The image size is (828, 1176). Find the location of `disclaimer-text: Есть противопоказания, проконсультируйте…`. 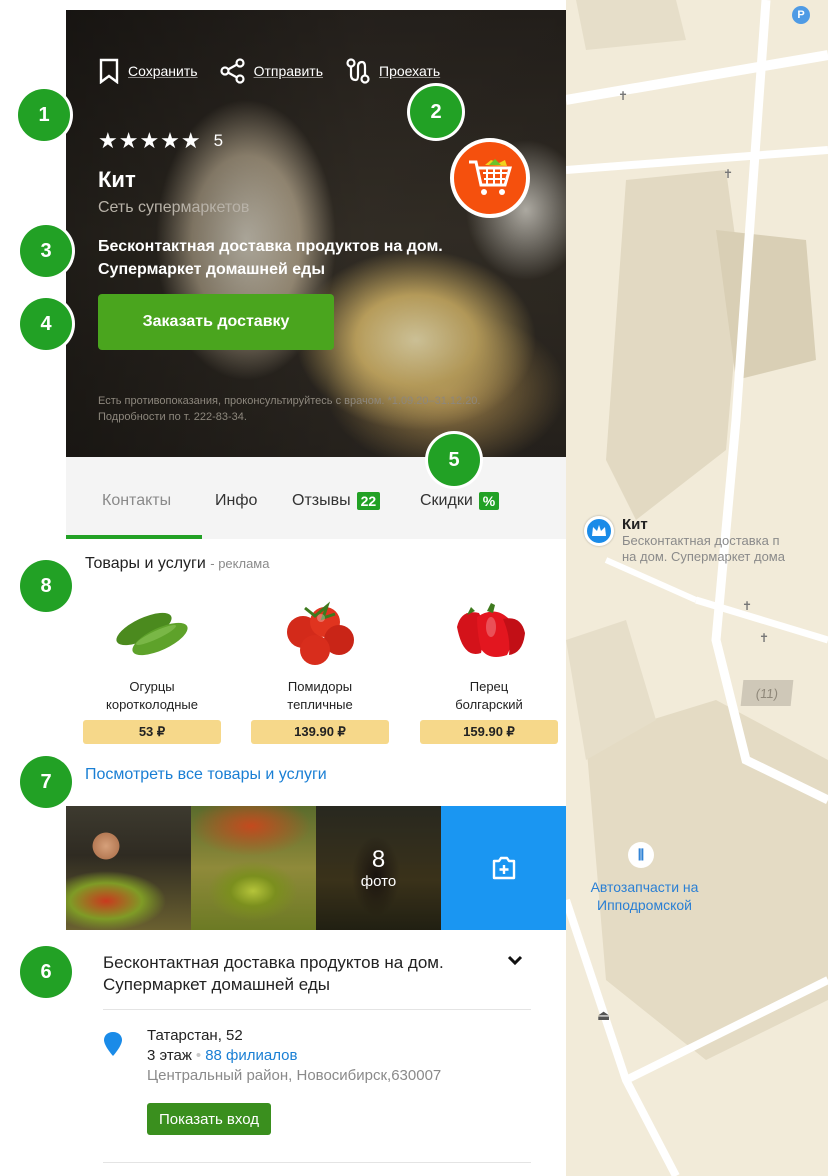

disclaimer-text: Есть противопоказания, проконсультируйте… is located at coordinates (289, 409).